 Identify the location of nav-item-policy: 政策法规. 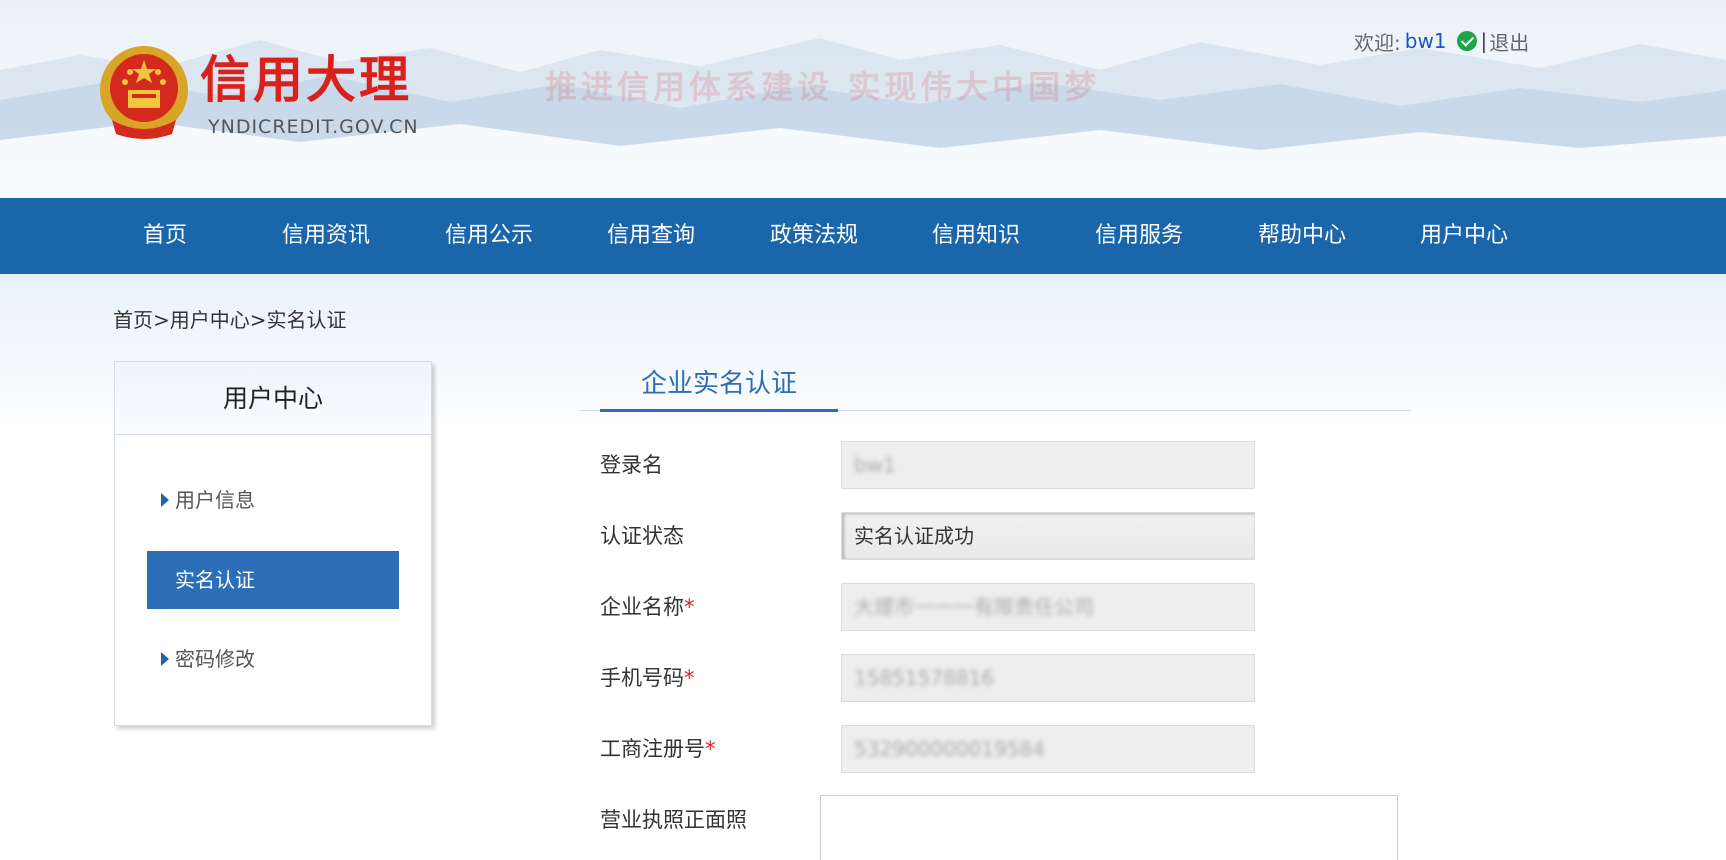
(814, 236).